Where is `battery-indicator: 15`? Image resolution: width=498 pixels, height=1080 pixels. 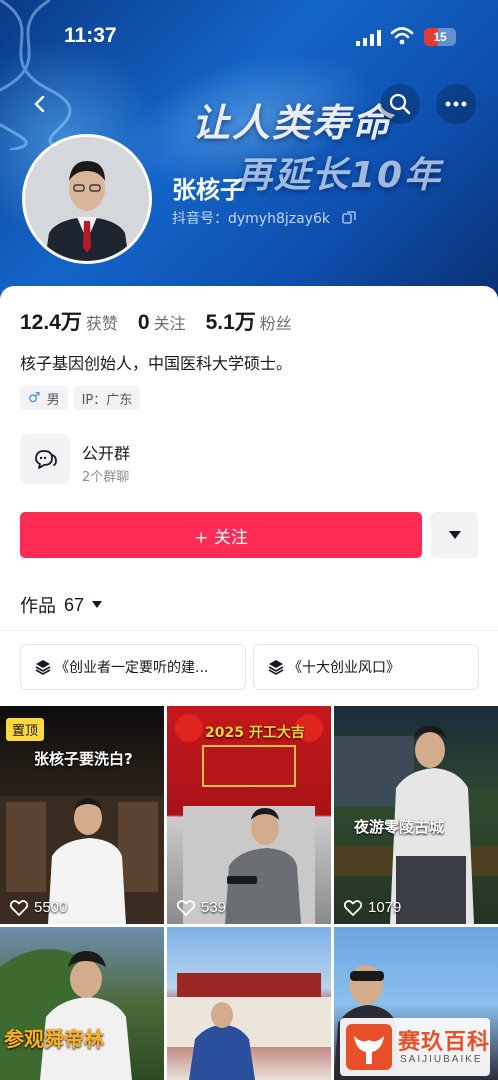
battery-indicator: 15 is located at coordinates (440, 37).